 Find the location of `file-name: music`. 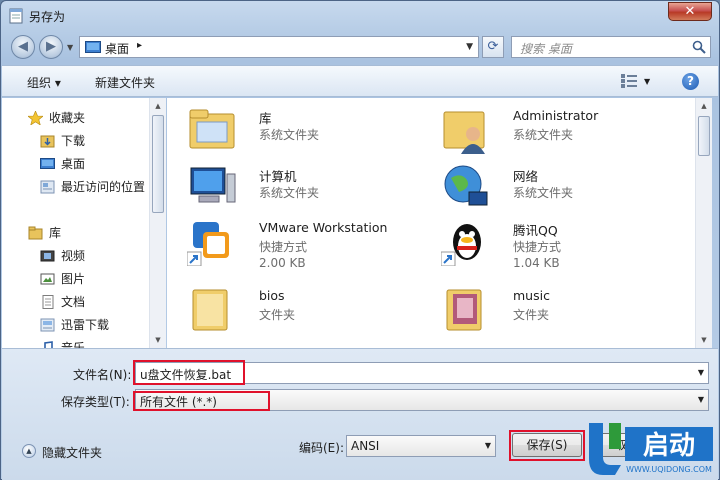

file-name: music is located at coordinates (531, 295).